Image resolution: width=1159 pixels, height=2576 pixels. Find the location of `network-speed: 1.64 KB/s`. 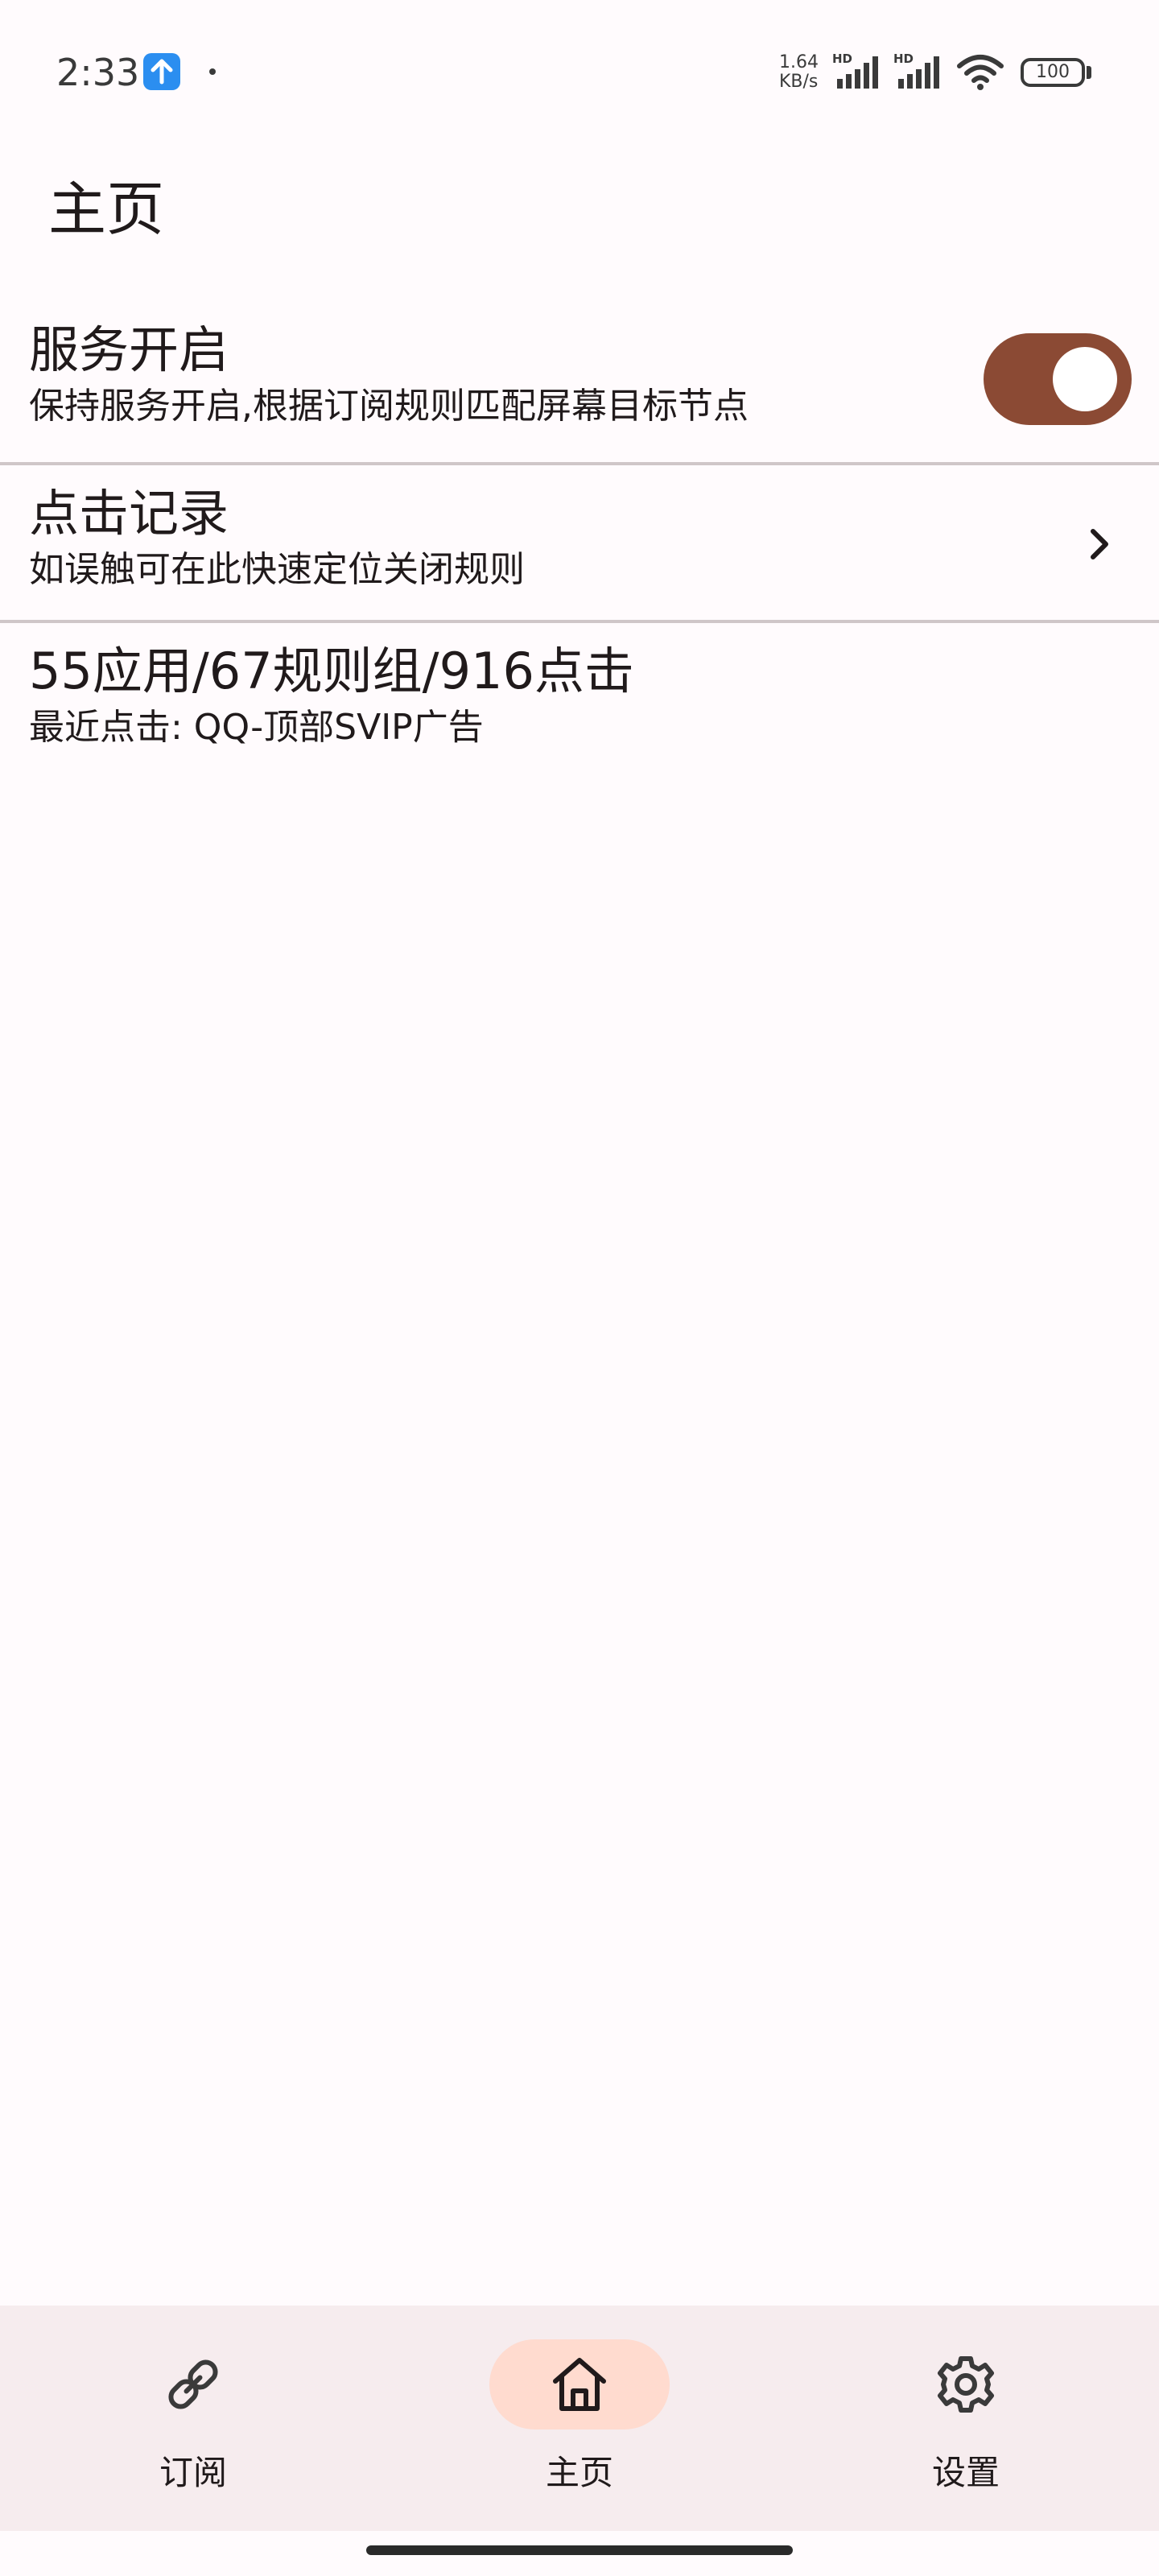

network-speed: 1.64 KB/s is located at coordinates (803, 72).